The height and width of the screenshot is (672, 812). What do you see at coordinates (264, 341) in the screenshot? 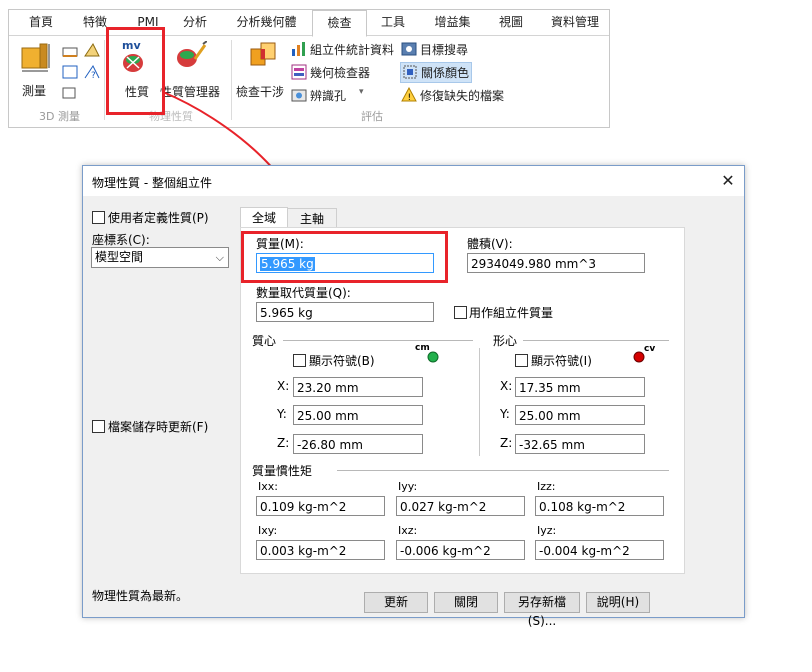
I see `center-of-mass-group-label: 質心` at bounding box center [264, 341].